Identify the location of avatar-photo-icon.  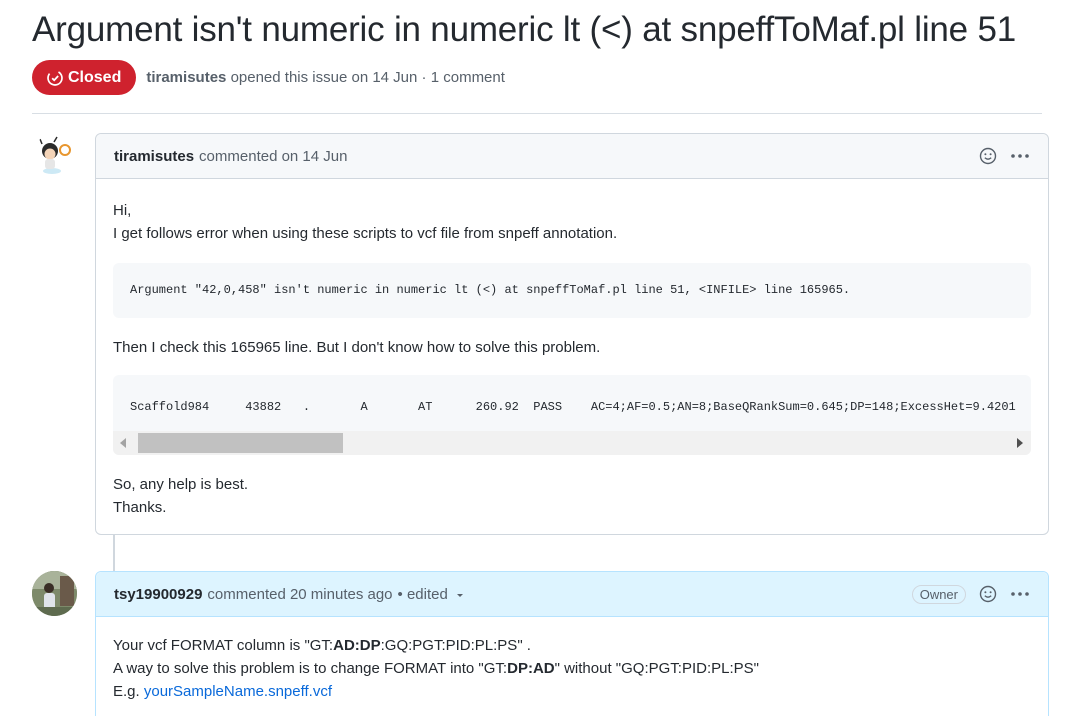
(54, 593).